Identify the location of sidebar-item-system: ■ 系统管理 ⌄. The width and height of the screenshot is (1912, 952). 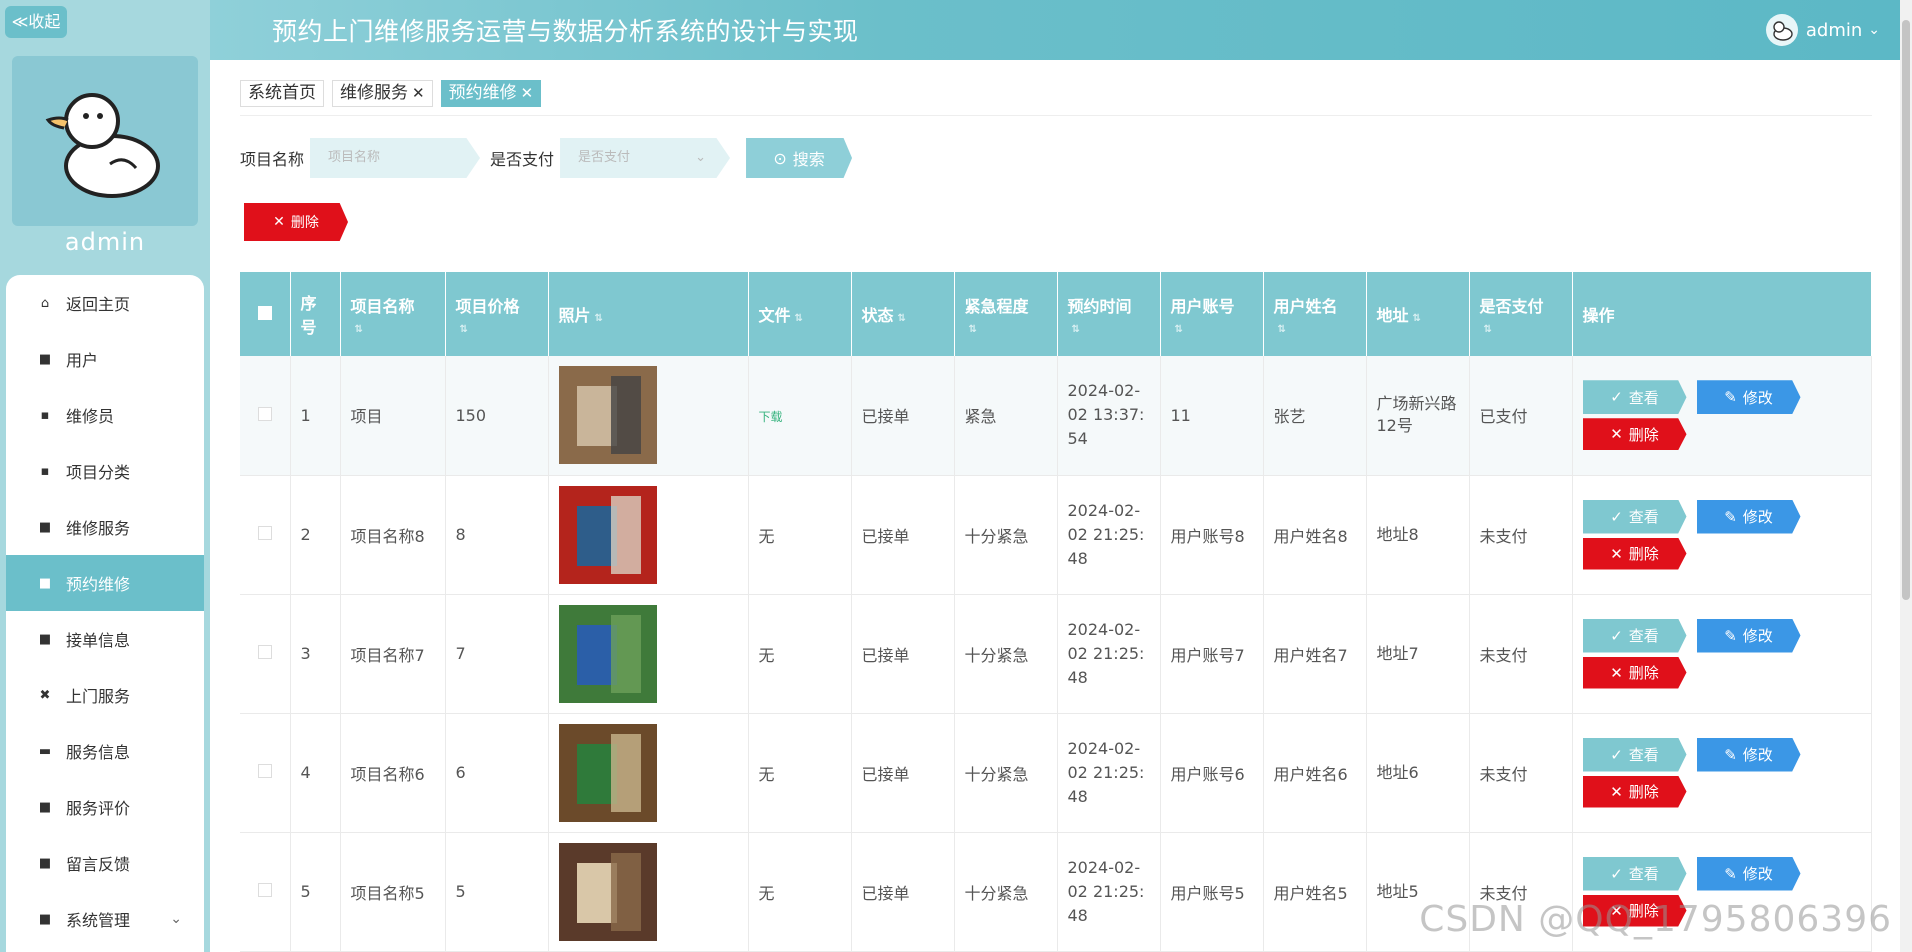
(105, 919).